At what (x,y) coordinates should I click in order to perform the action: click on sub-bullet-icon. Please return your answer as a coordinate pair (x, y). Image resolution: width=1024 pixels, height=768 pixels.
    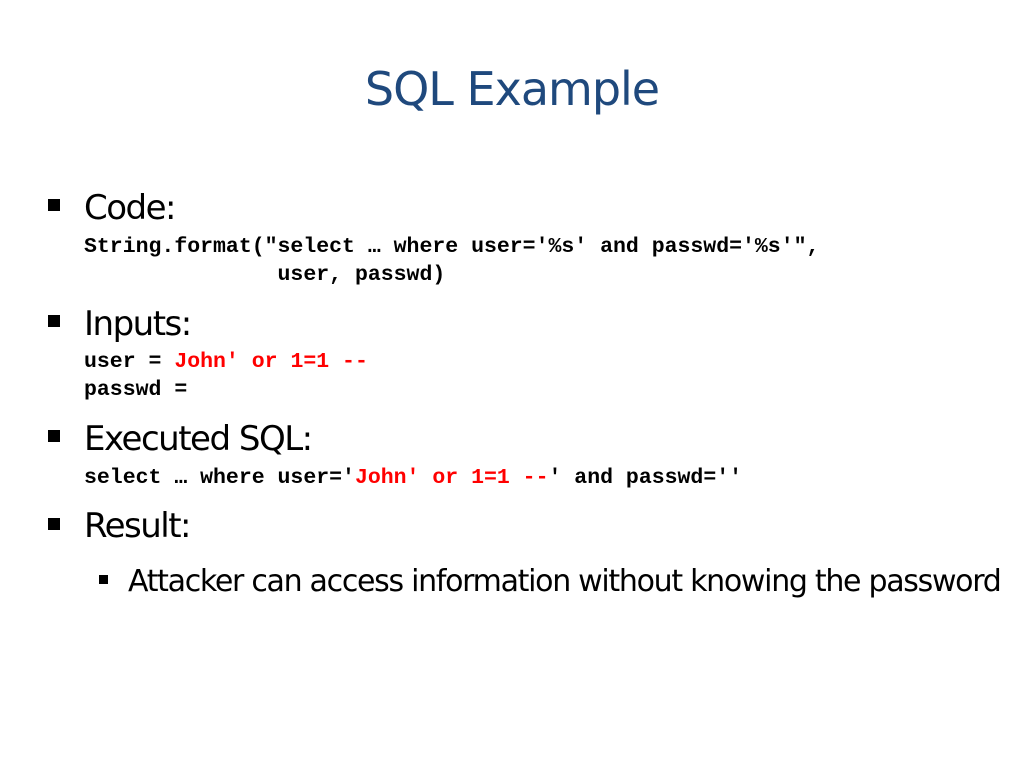
    Looking at the image, I should click on (103, 579).